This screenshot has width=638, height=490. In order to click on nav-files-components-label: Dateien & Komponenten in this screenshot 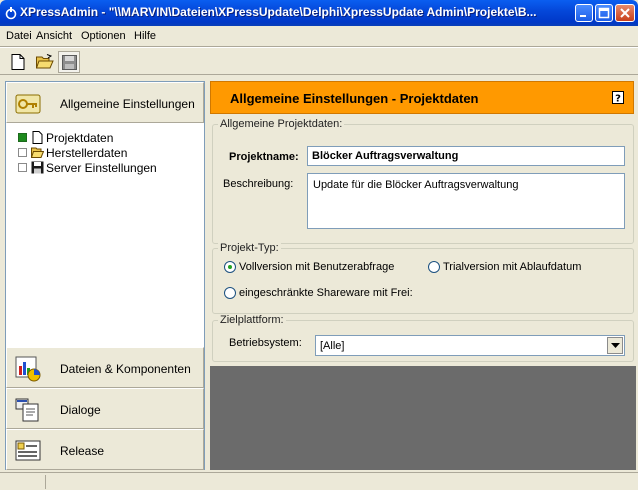, I will do `click(125, 369)`.